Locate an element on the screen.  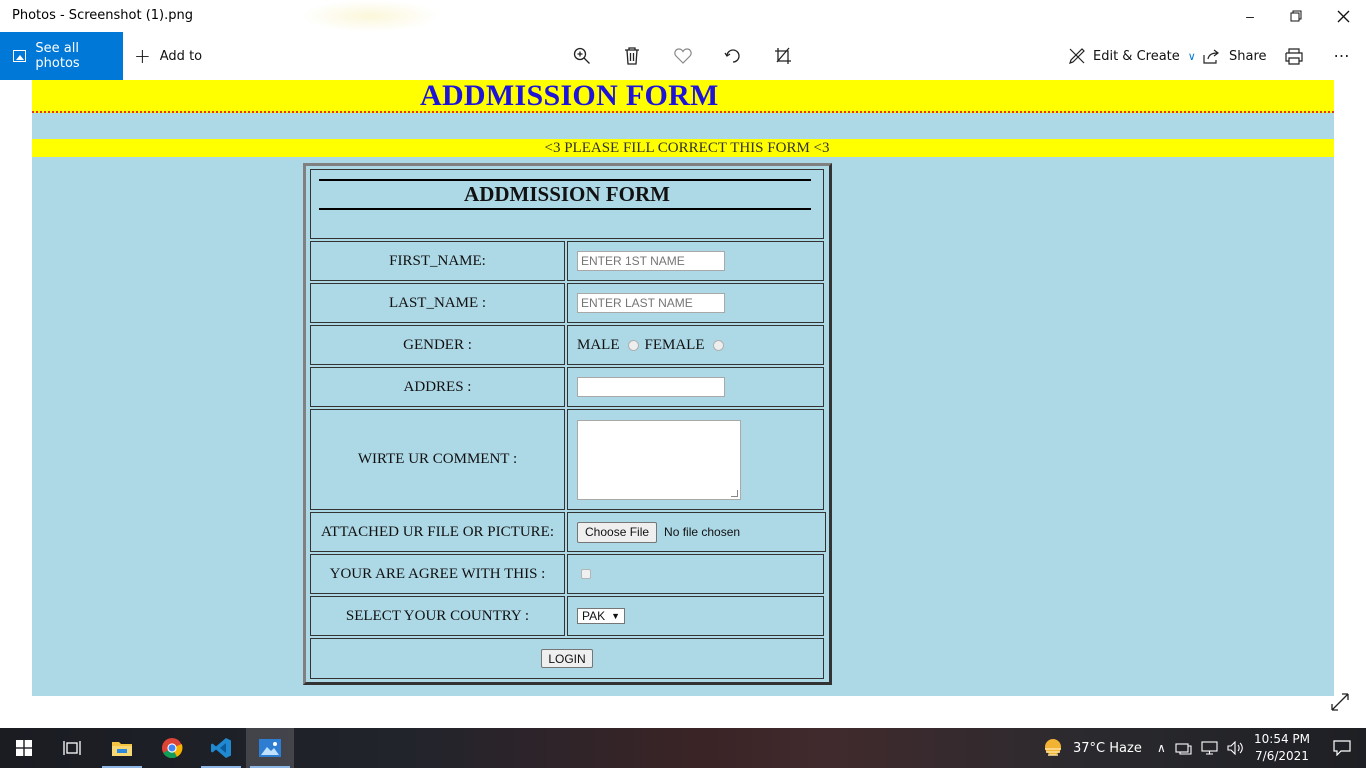
print-button is located at coordinates (1294, 56).